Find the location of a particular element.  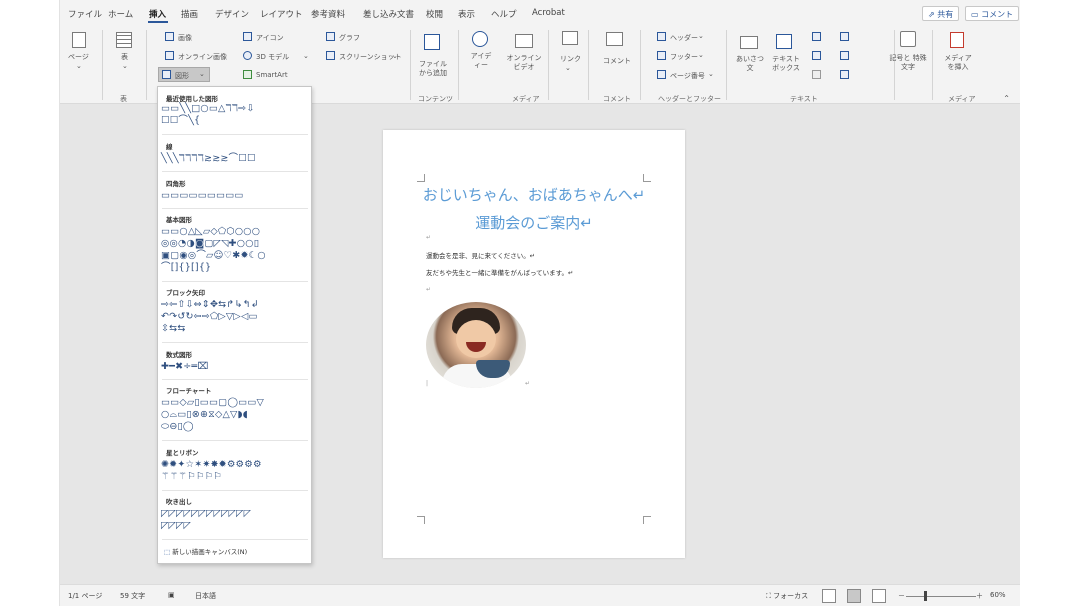

insert-media-icon is located at coordinates (957, 40).